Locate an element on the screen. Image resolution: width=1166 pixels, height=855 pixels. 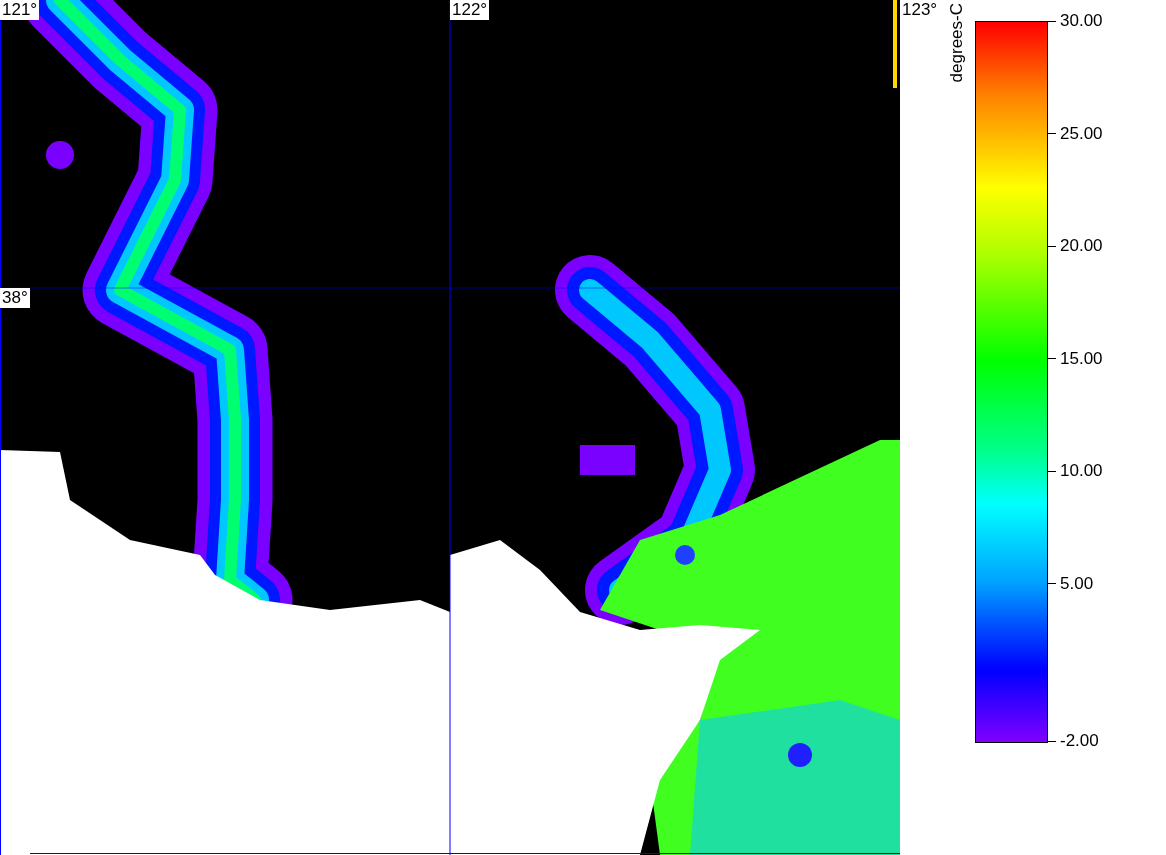
latitude-label: 38° is located at coordinates (15, 298).